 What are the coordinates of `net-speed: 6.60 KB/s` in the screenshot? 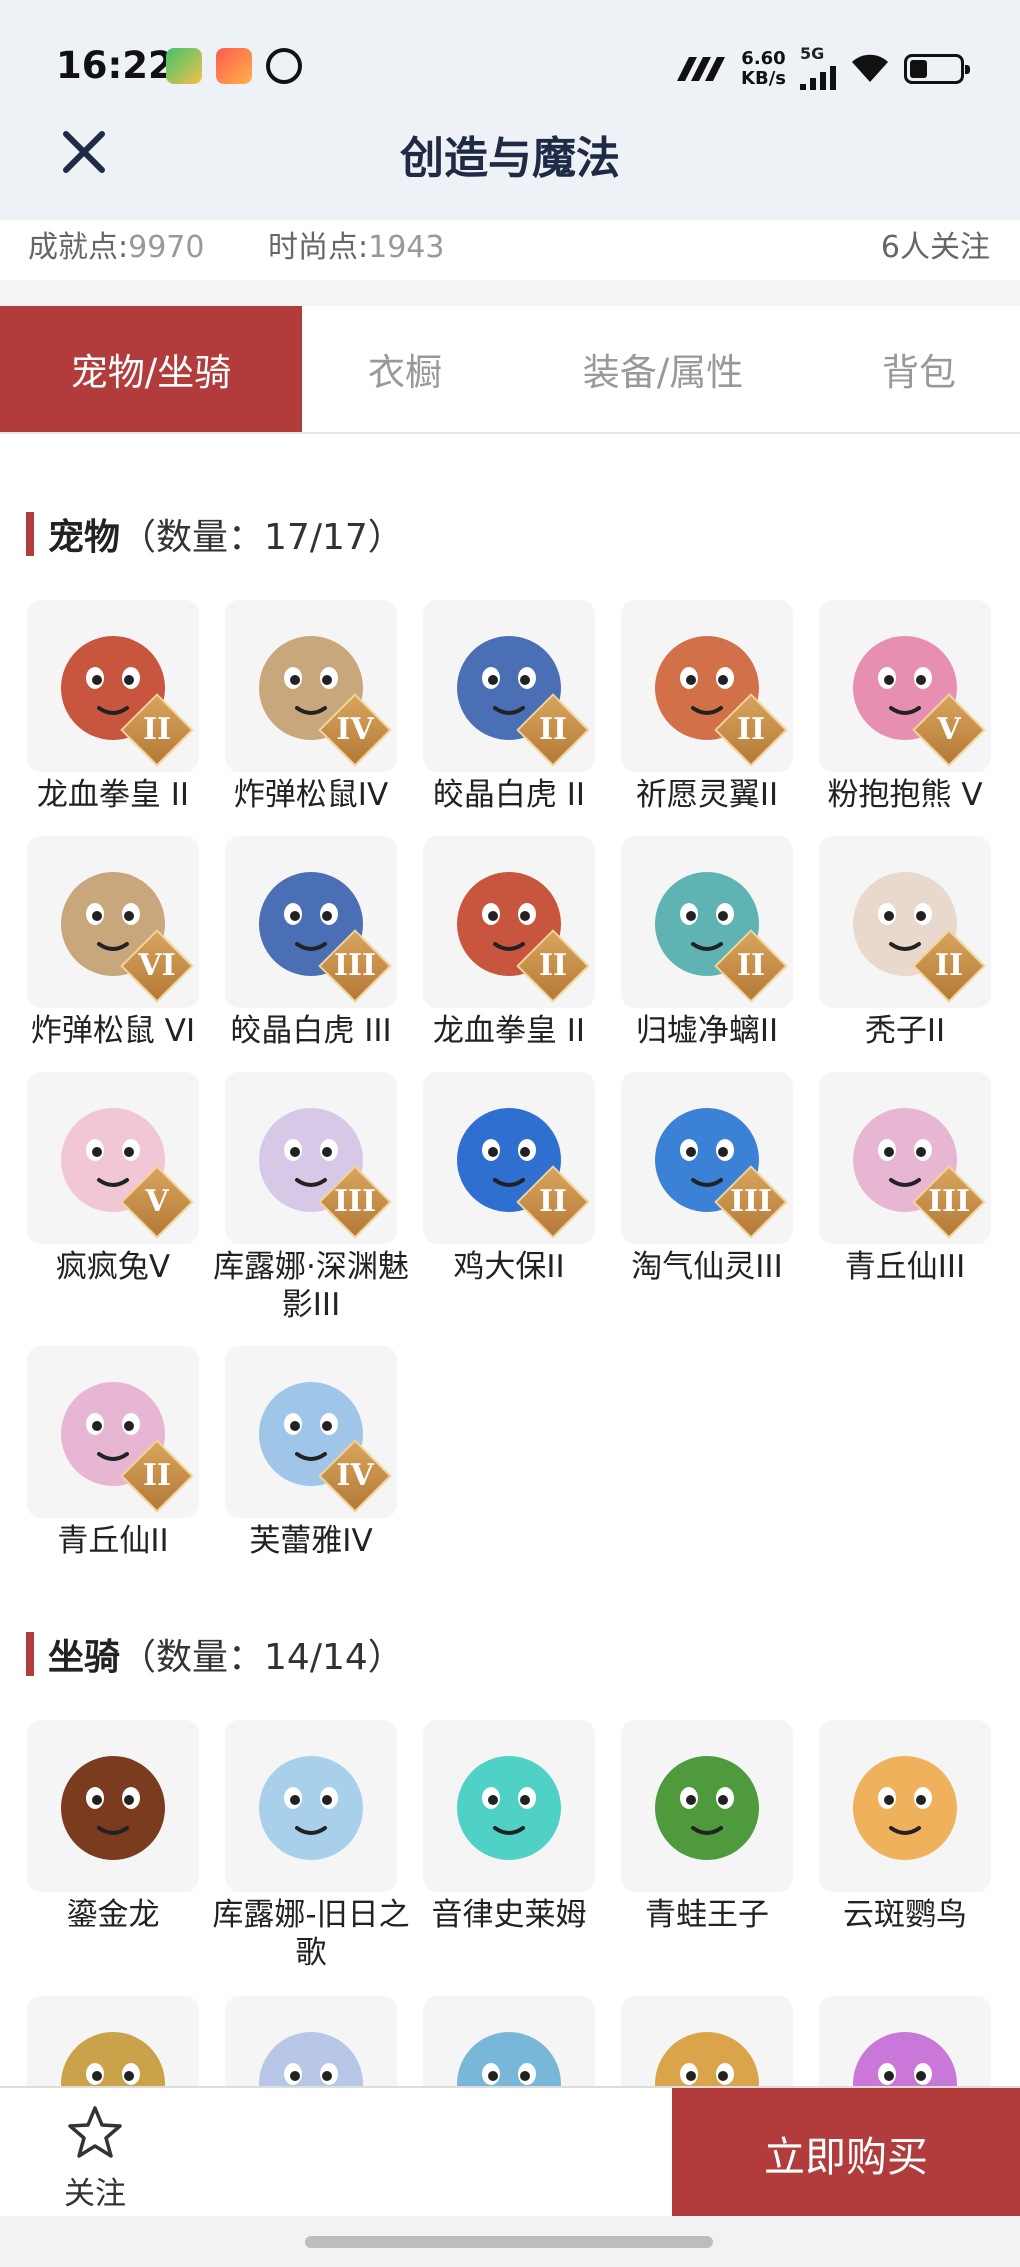 It's located at (763, 68).